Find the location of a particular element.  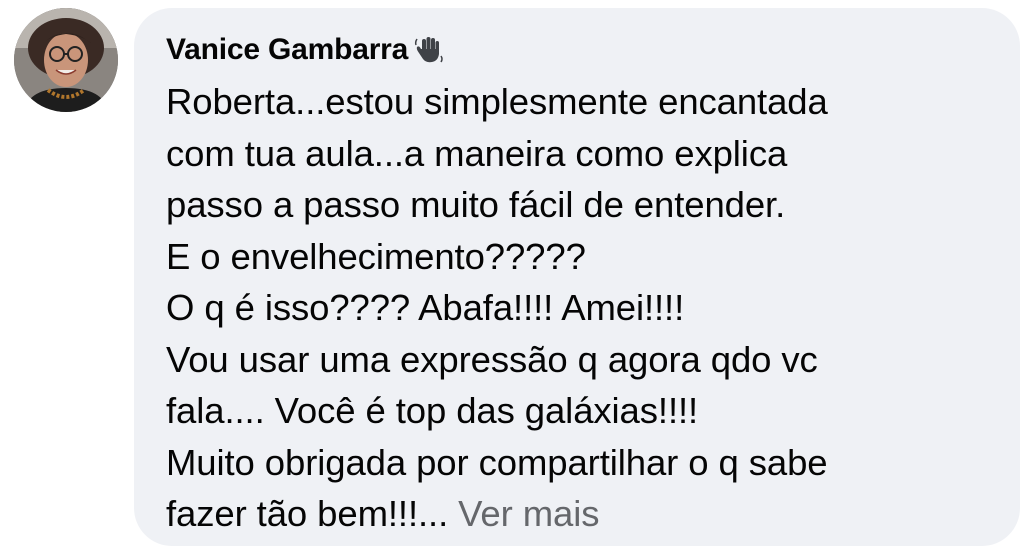

comment-line: O q é isso???? Abafa!!!! Amei!!!! is located at coordinates (425, 307).